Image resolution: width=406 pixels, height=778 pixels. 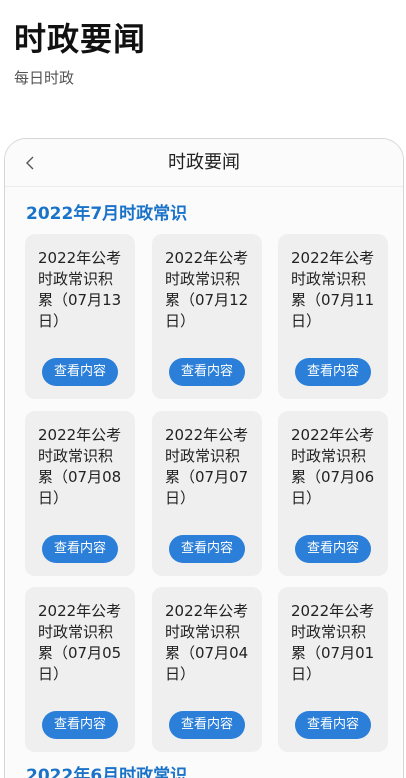 I want to click on news-card: 2022年公考时政常识积累（07月08日） 查看内容, so click(x=80, y=493).